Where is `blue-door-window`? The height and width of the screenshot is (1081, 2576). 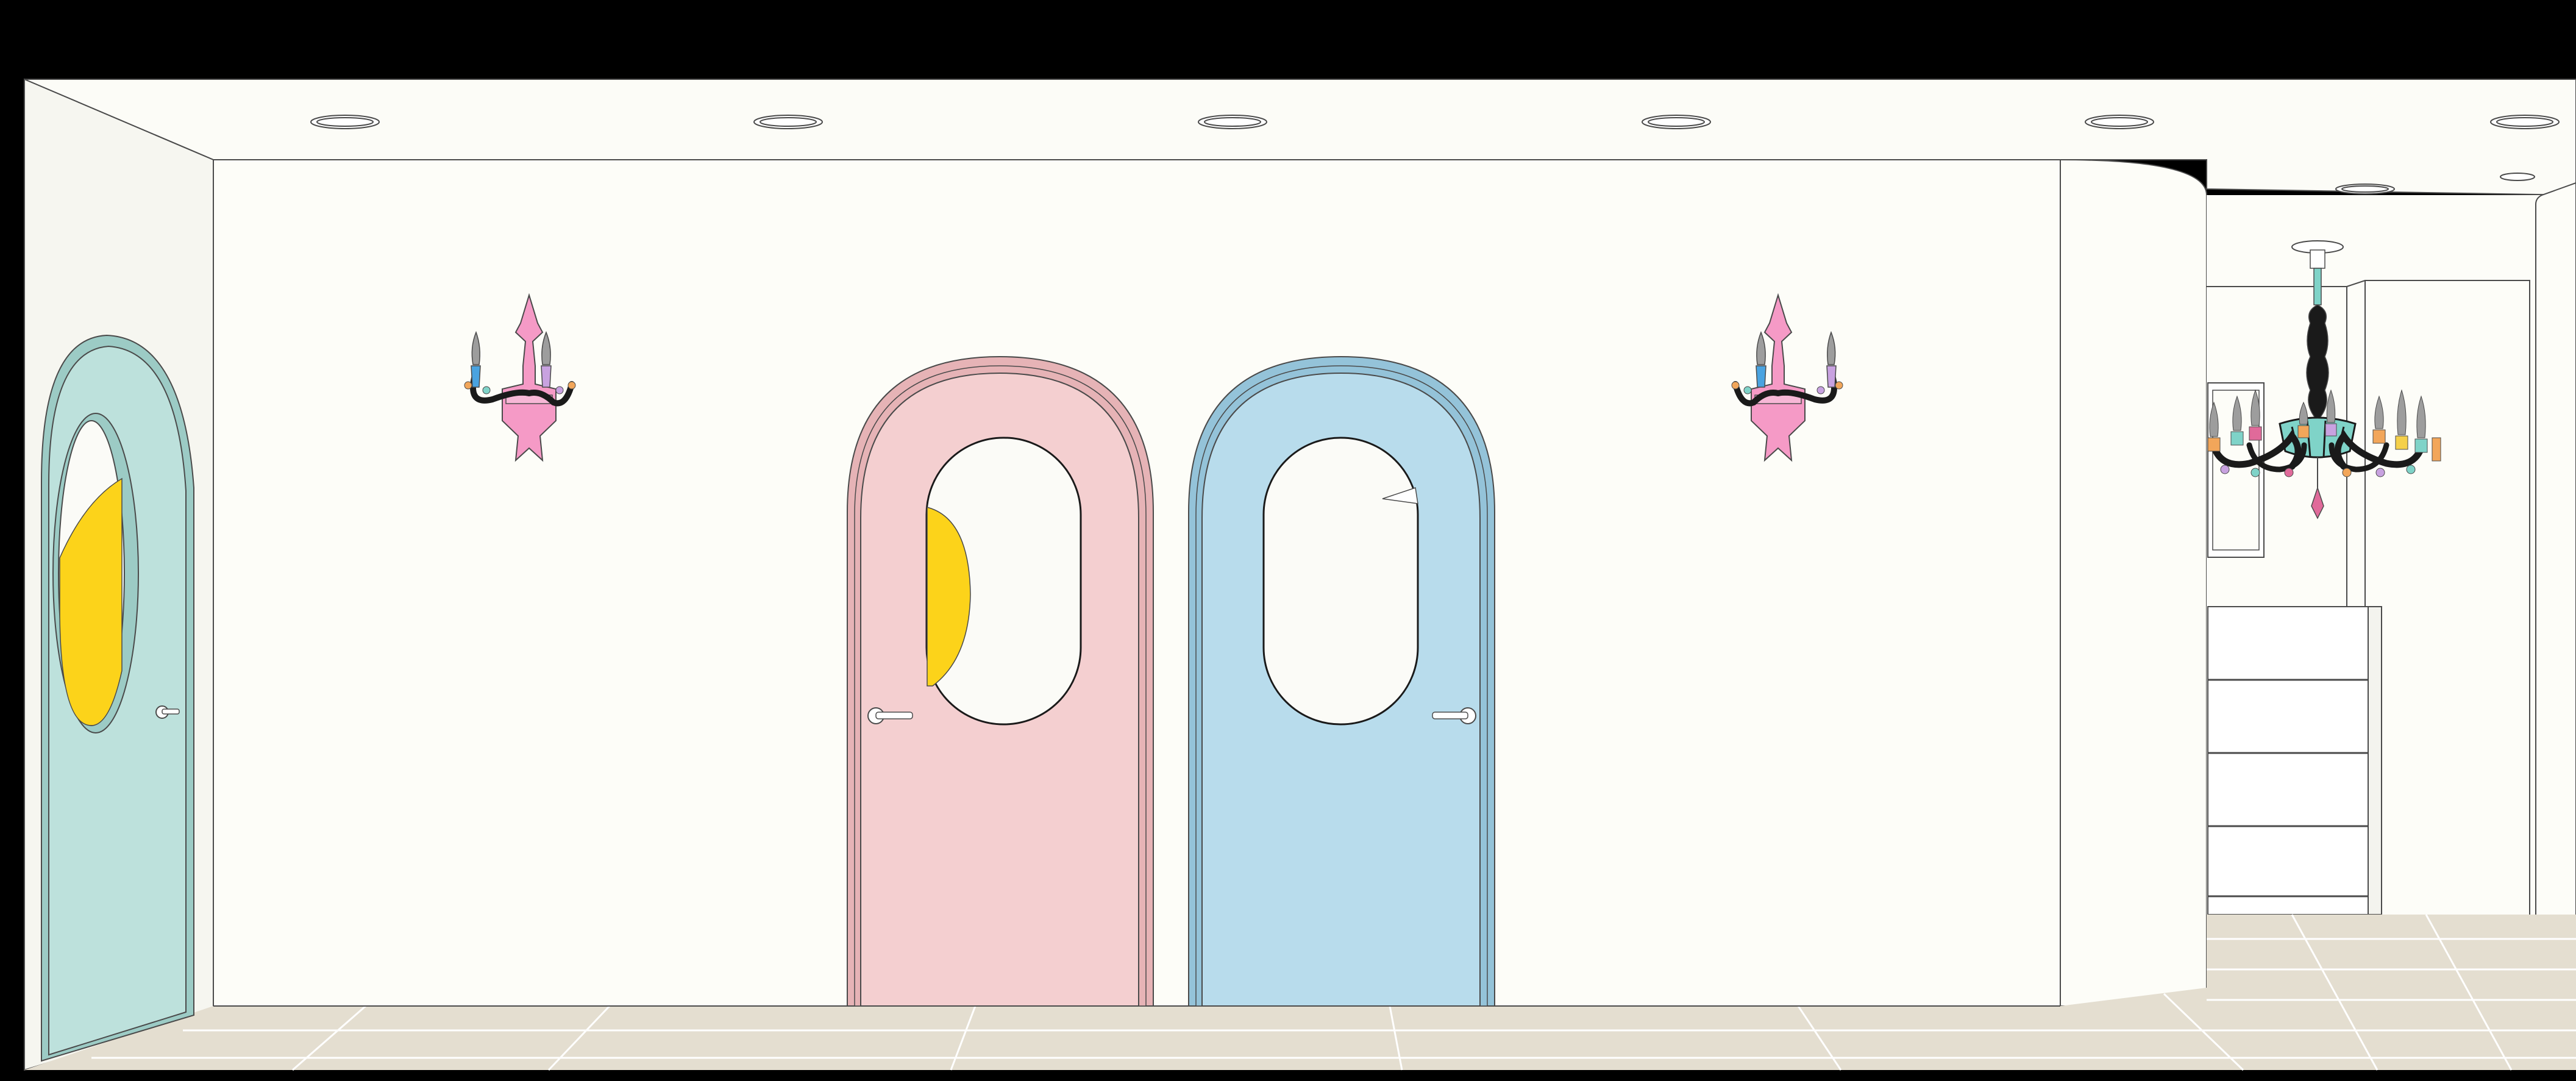 blue-door-window is located at coordinates (1340, 581).